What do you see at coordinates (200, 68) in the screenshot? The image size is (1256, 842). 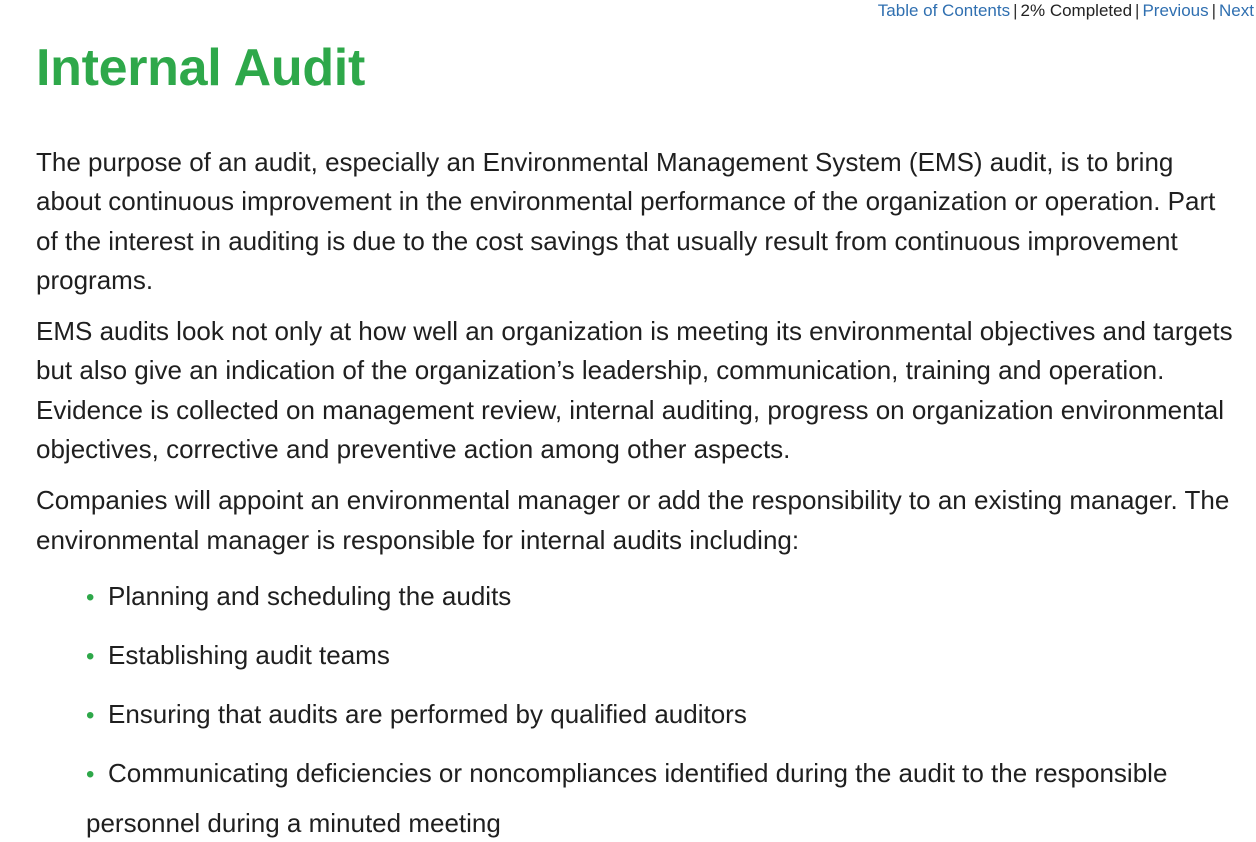 I see `page-title: Internal Audit` at bounding box center [200, 68].